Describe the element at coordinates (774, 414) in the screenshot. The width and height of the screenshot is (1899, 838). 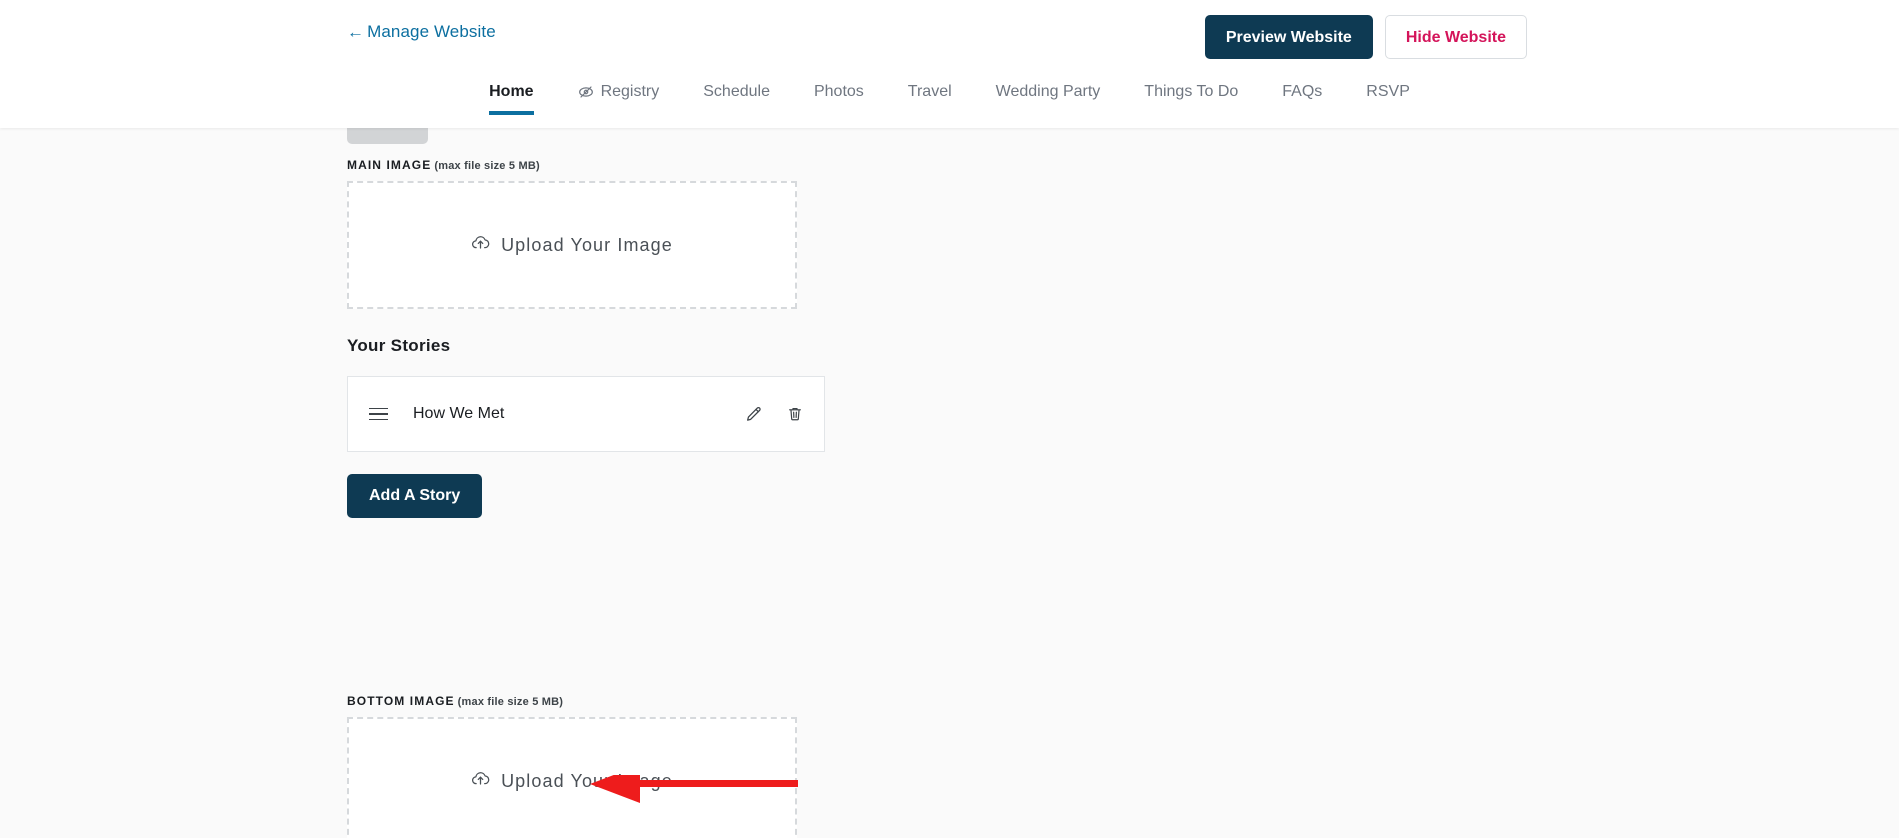
I see `story-actions` at that location.